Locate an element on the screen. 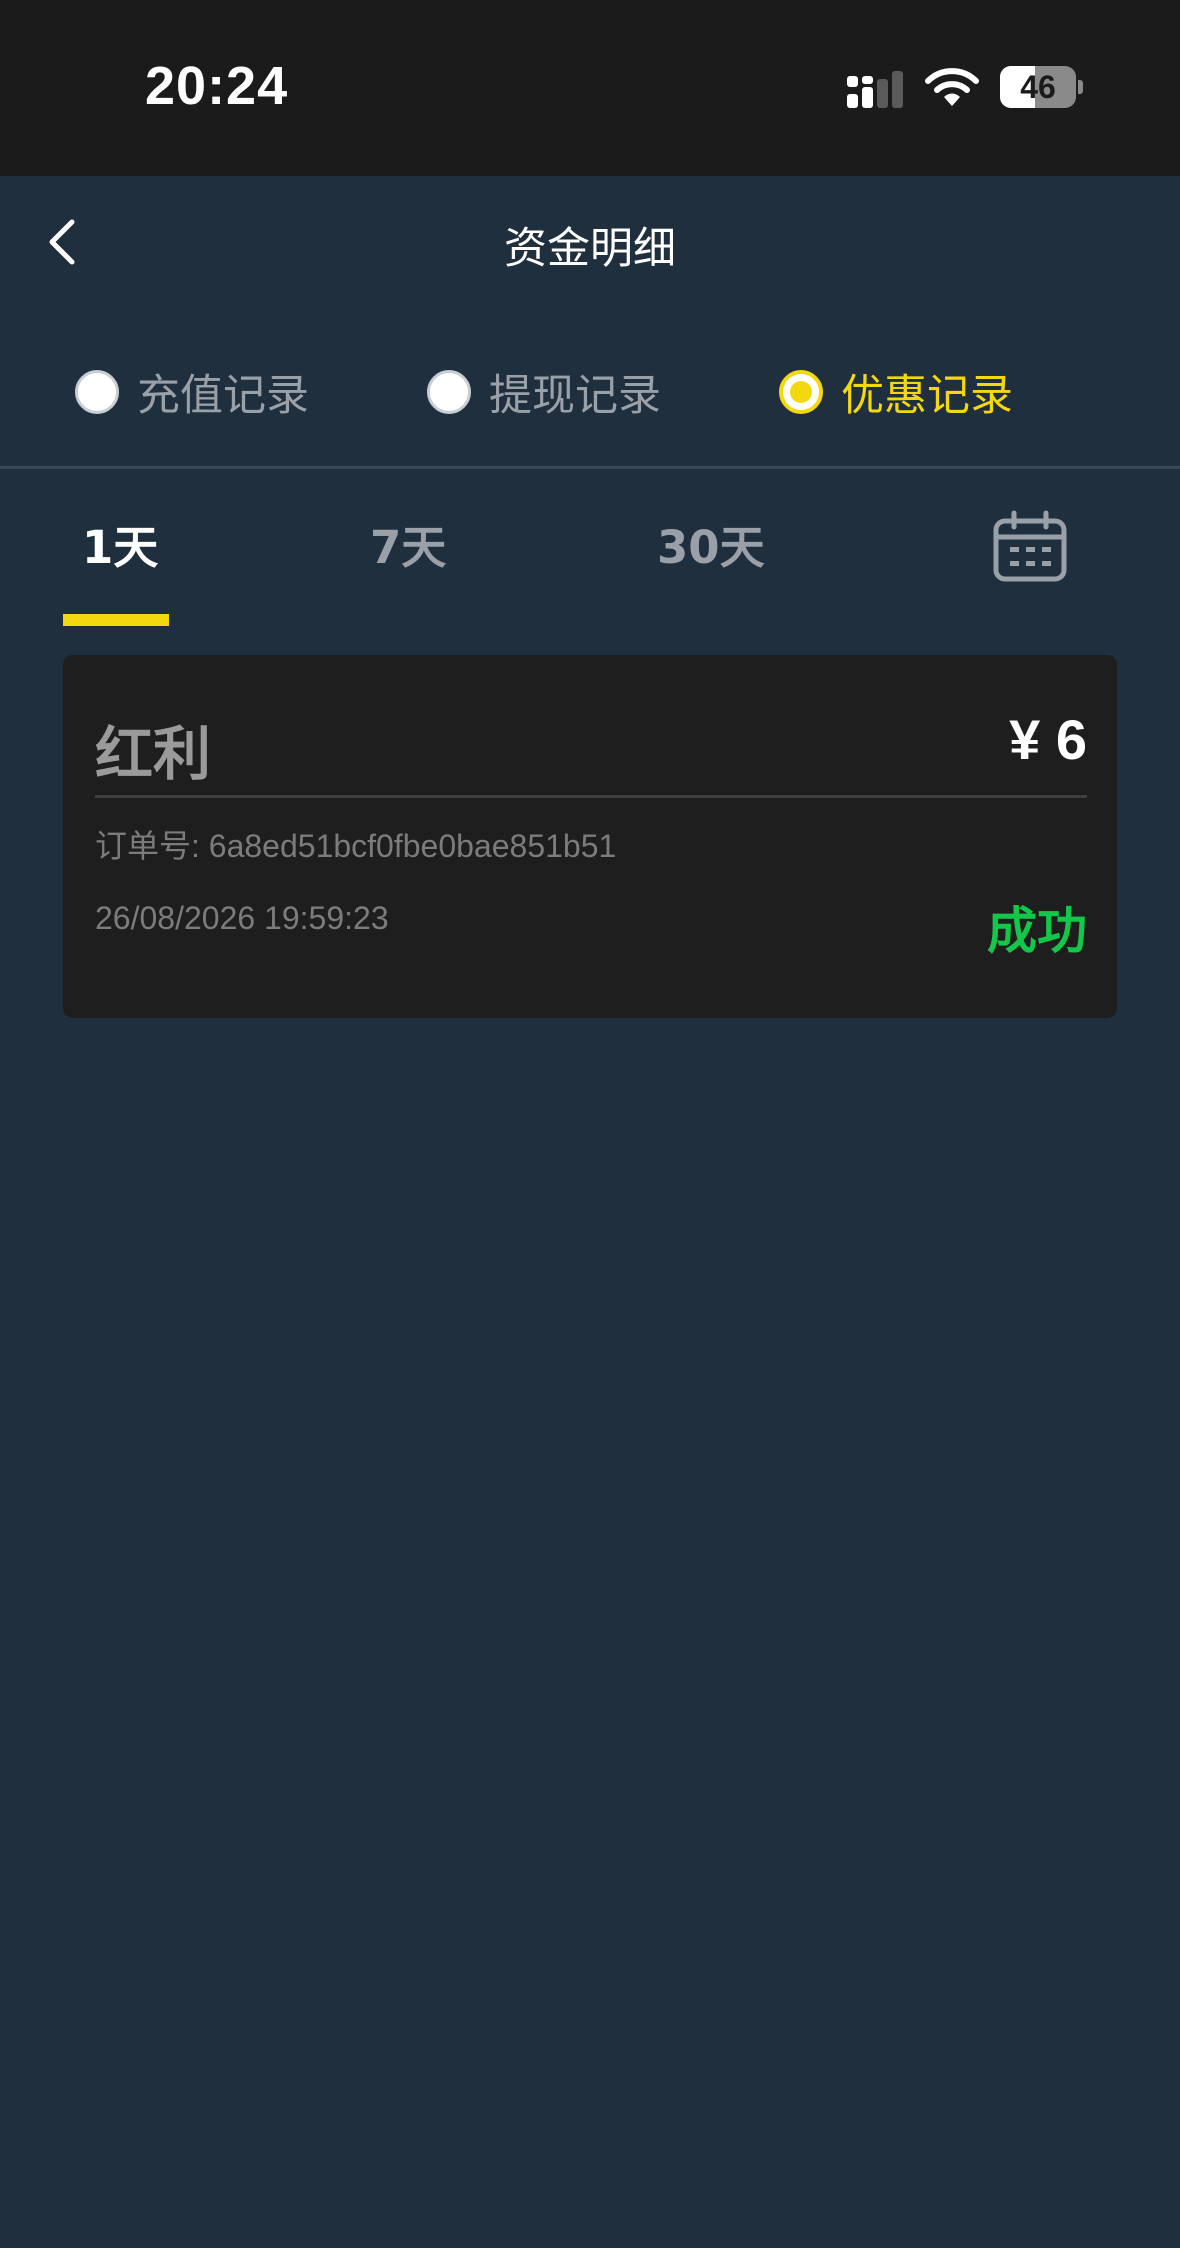 Image resolution: width=1180 pixels, height=2248 pixels. nav-header: 资金明细 is located at coordinates (590, 241).